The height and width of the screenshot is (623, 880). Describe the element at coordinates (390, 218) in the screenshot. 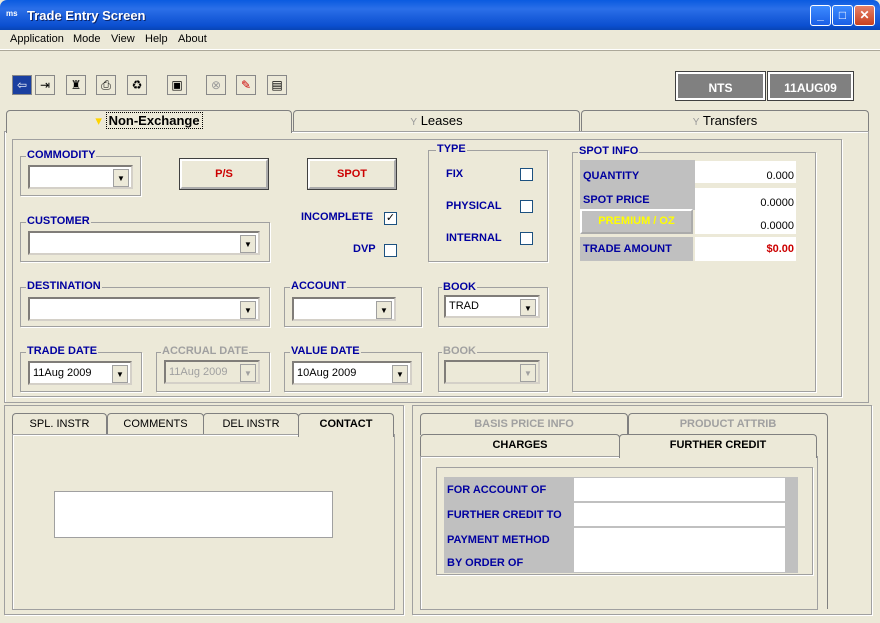

I see `incomplete-checkbox: ✓` at that location.